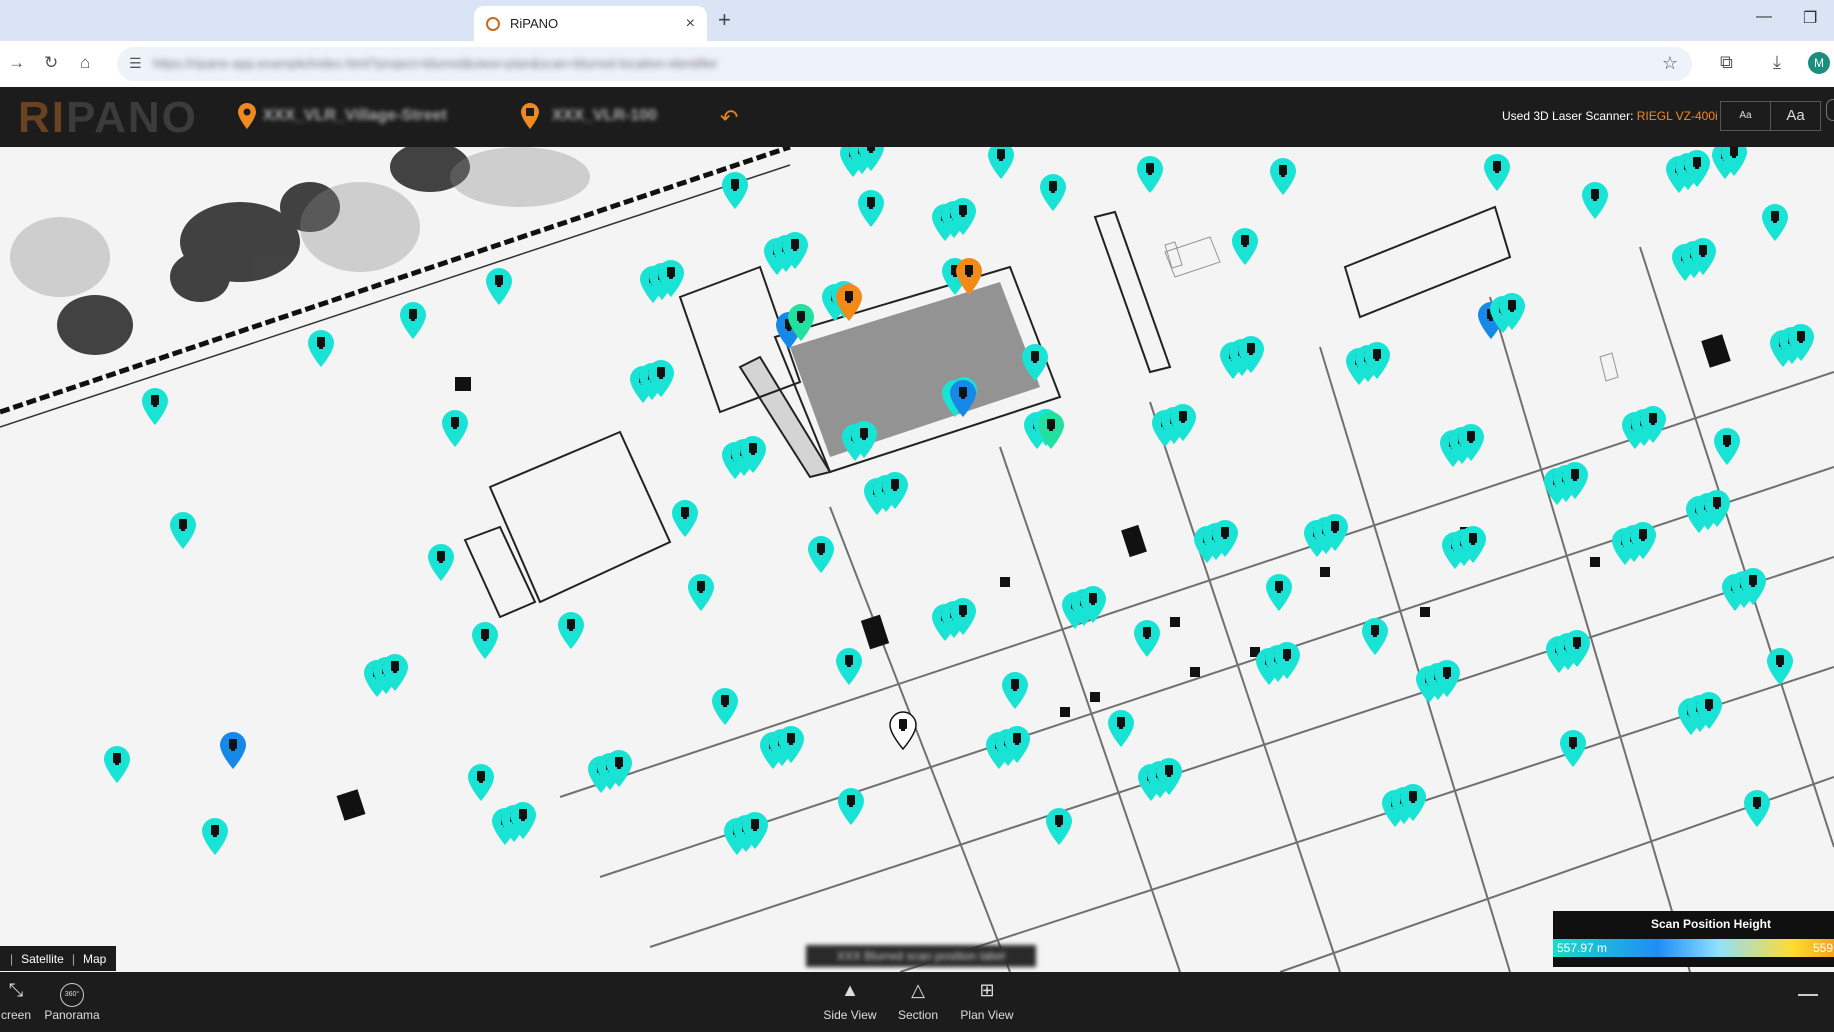  Describe the element at coordinates (918, 1001) in the screenshot. I see `section-button: △ Section` at that location.